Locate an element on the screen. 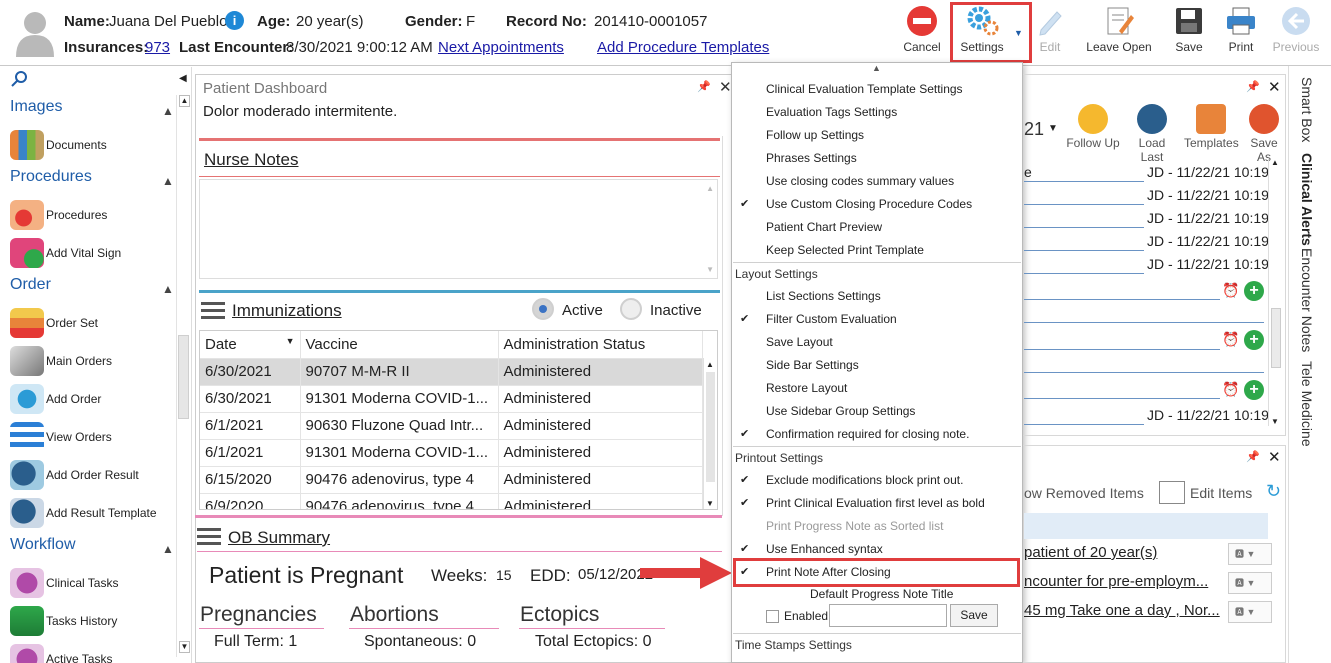 The width and height of the screenshot is (1331, 663). menu-item: ✔ Use Custom Closing Procedure Codes is located at coordinates (877, 204).